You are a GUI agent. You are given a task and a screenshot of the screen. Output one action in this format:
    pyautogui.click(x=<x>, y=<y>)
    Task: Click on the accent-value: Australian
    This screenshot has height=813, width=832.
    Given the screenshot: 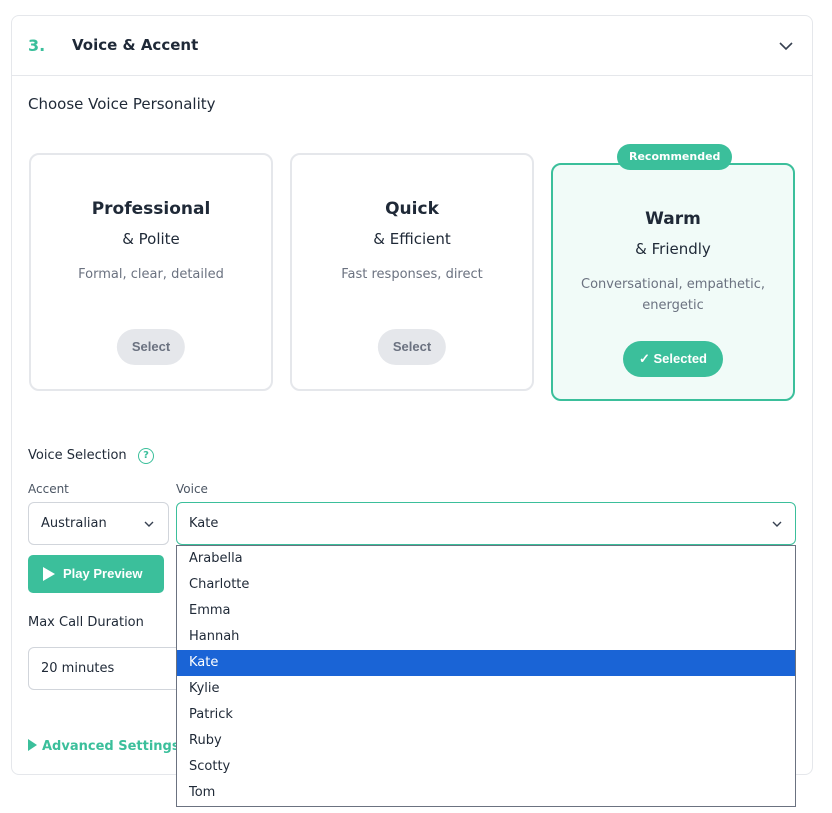 What is the action you would take?
    pyautogui.click(x=74, y=523)
    